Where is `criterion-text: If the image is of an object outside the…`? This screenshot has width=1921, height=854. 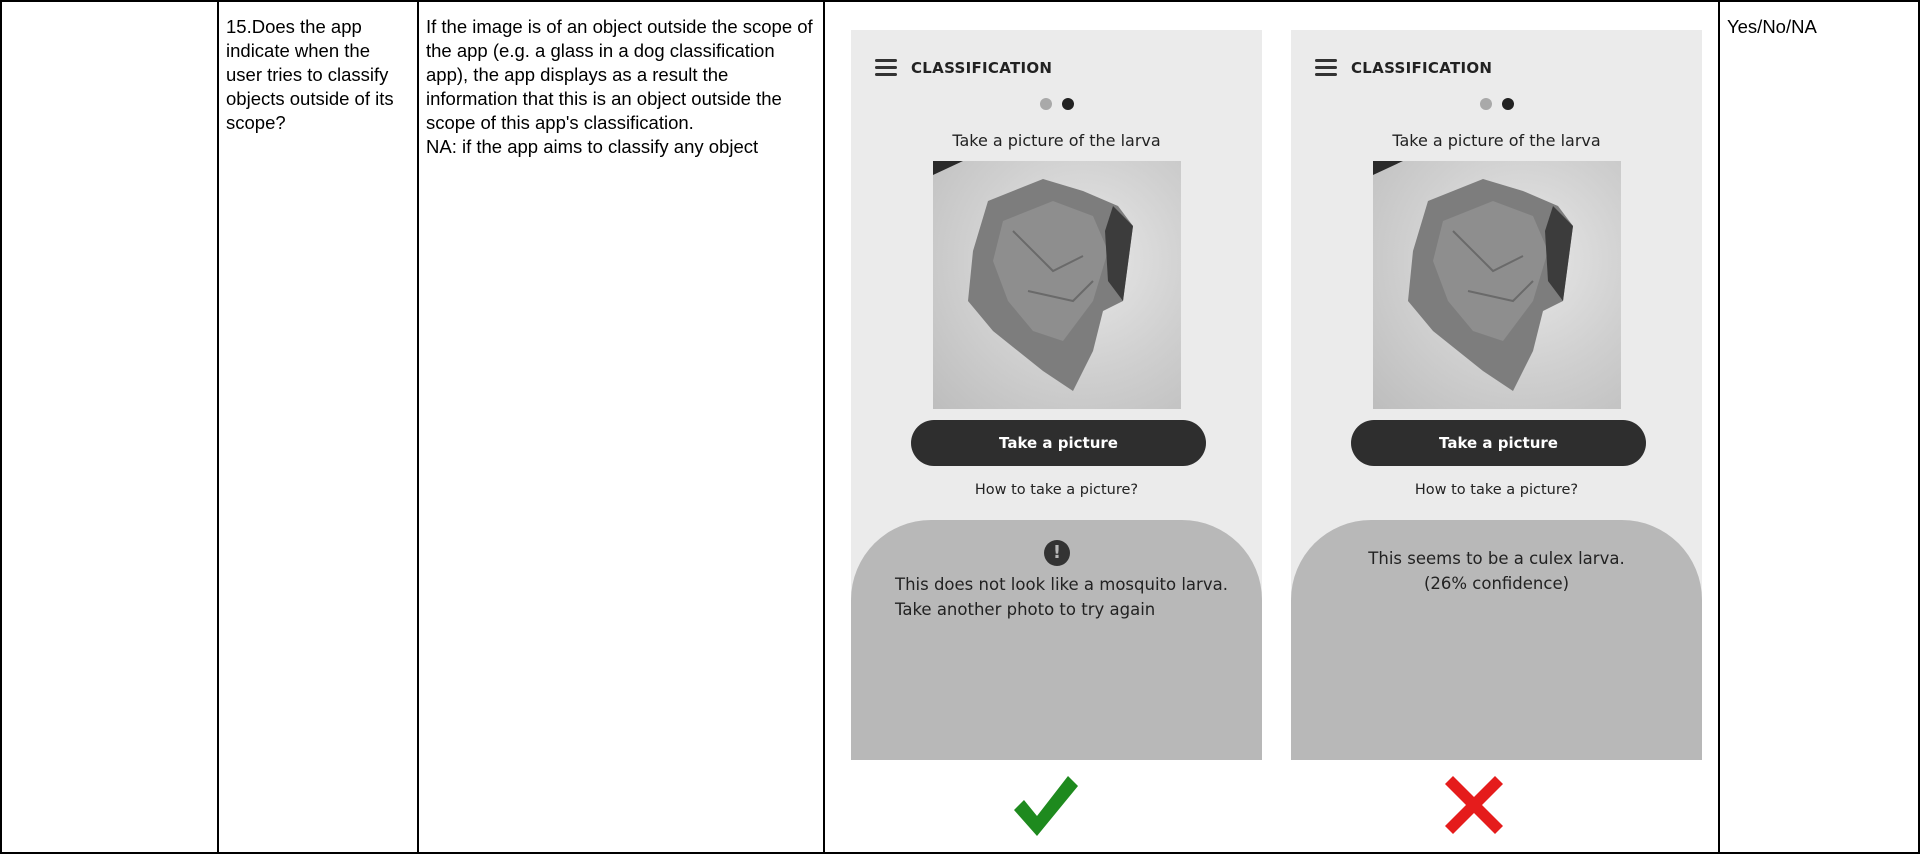
criterion-text: If the image is of an object outside the… is located at coordinates (619, 74).